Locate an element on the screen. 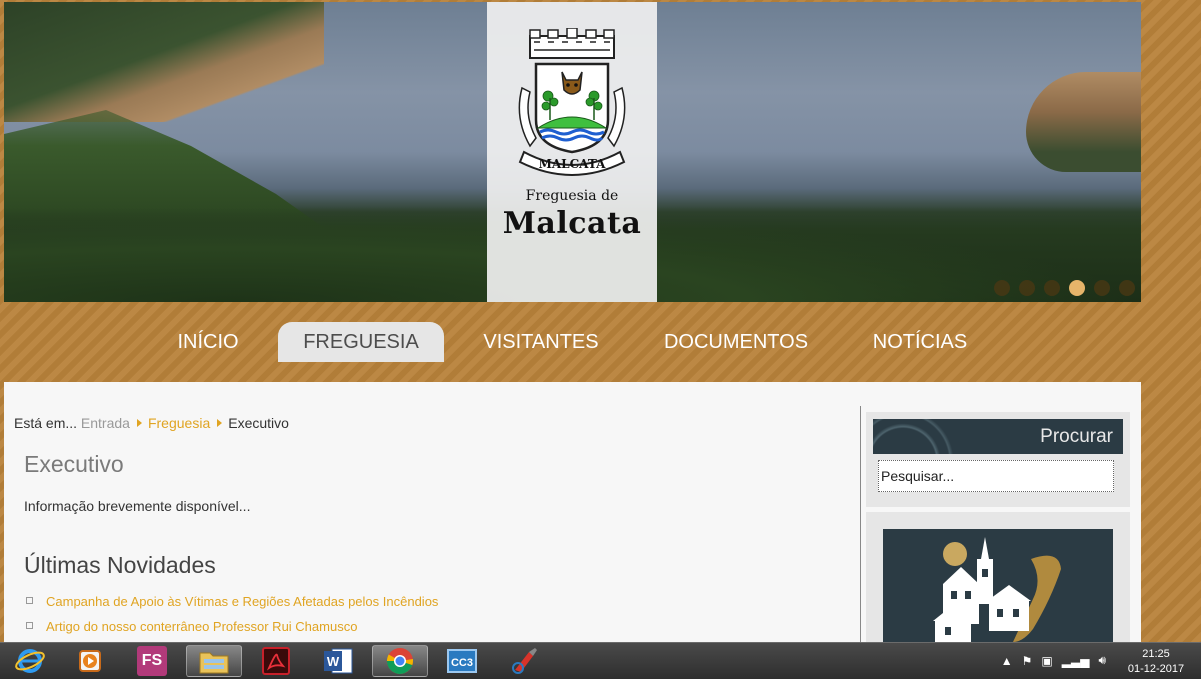 This screenshot has width=1201, height=679. taskbar: FS W CC3 ▲ ⚑ ▣ ▂▃▅ 🔊︎ 21:25 01-12-2017 is located at coordinates (600, 660).